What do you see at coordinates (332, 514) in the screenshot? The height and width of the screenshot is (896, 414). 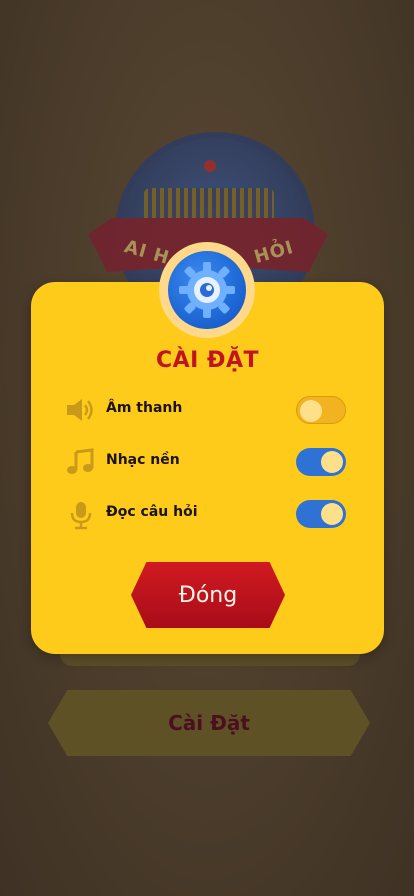 I see `read-question-toggle-knob` at bounding box center [332, 514].